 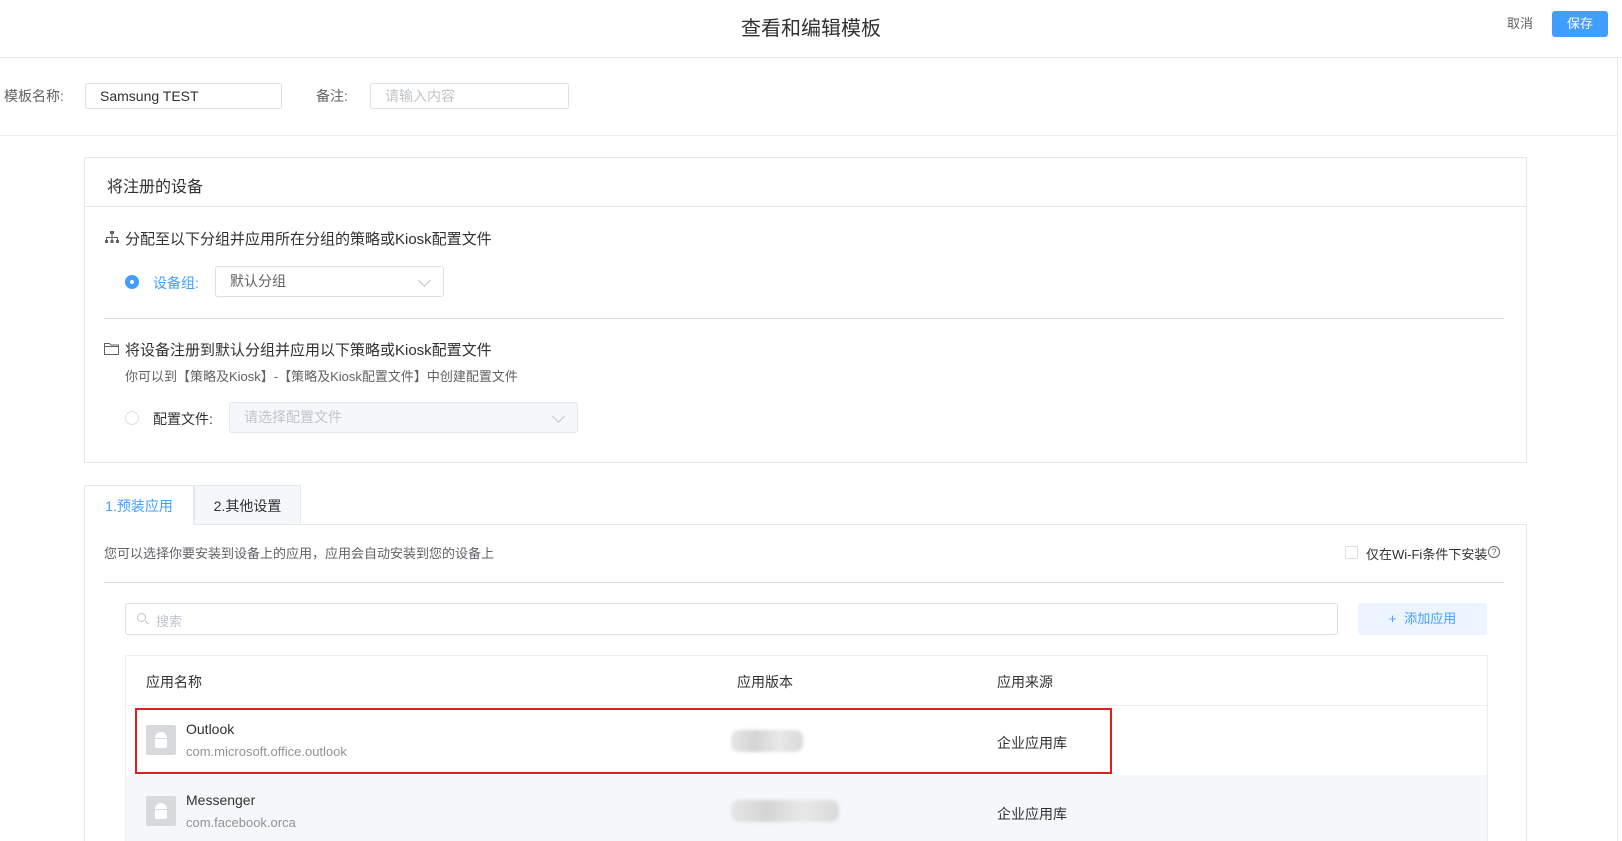 What do you see at coordinates (1580, 24) in the screenshot?
I see `save-button: 保存` at bounding box center [1580, 24].